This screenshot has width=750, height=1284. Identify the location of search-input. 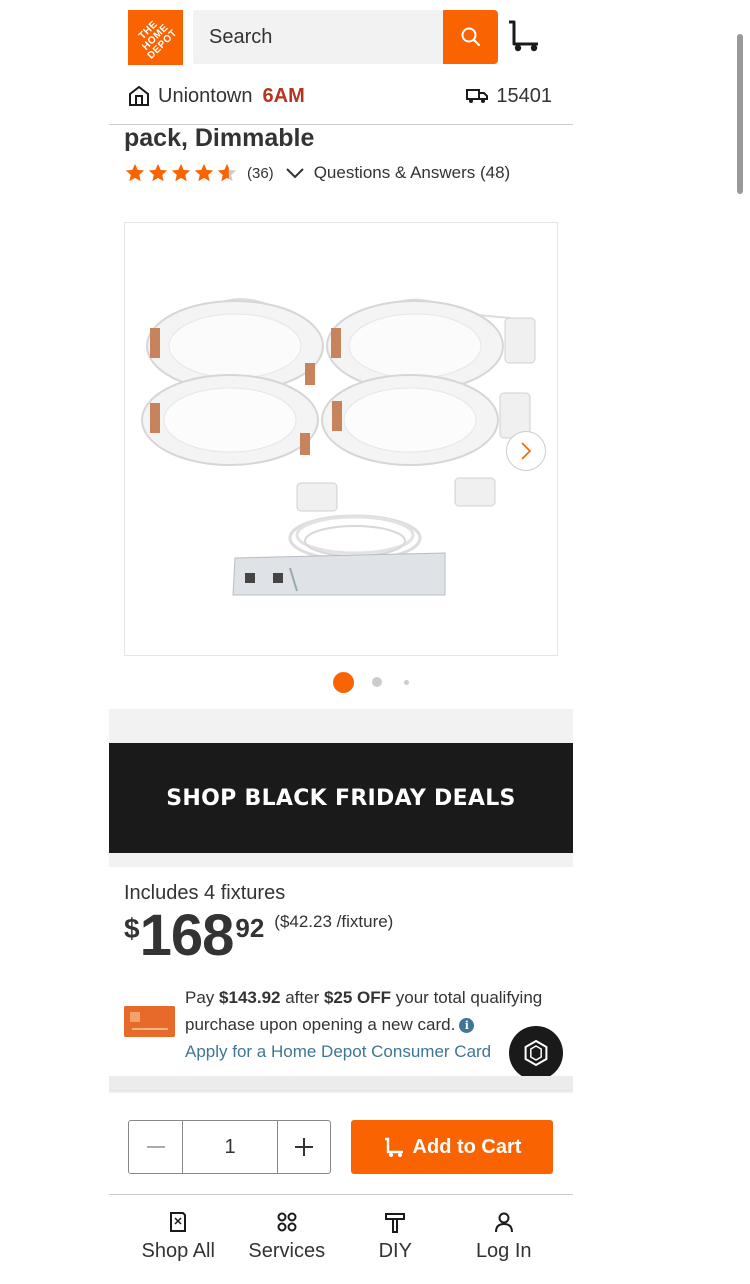
(319, 37).